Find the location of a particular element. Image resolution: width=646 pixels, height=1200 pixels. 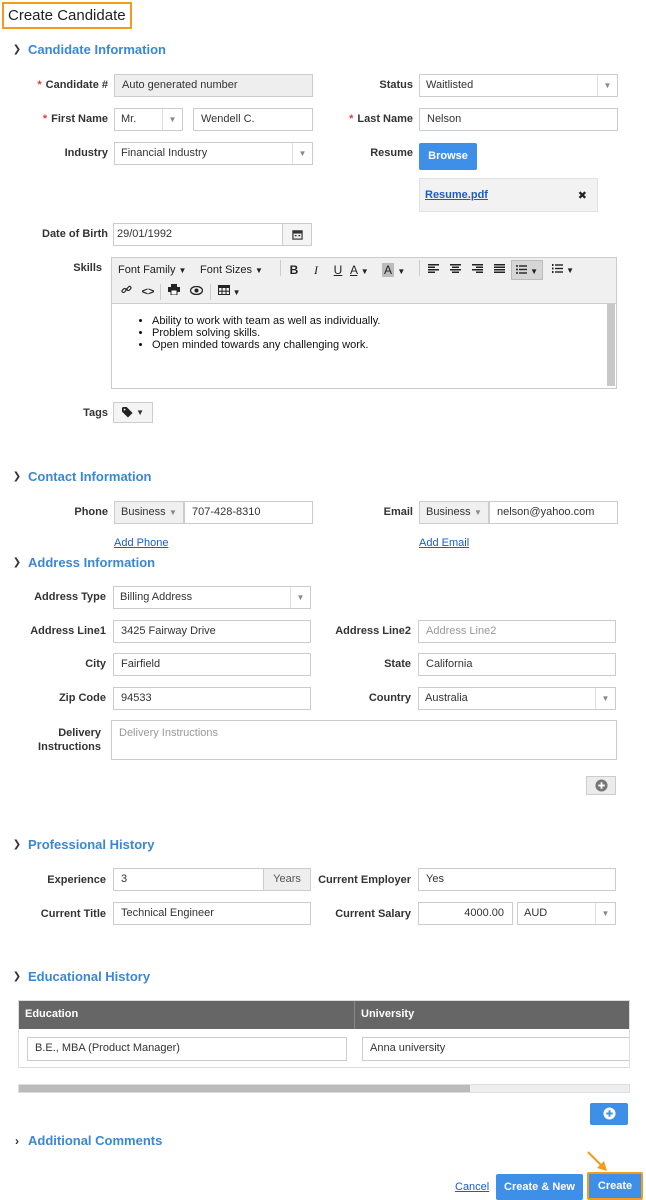

city-input: Fairfield is located at coordinates (212, 664).